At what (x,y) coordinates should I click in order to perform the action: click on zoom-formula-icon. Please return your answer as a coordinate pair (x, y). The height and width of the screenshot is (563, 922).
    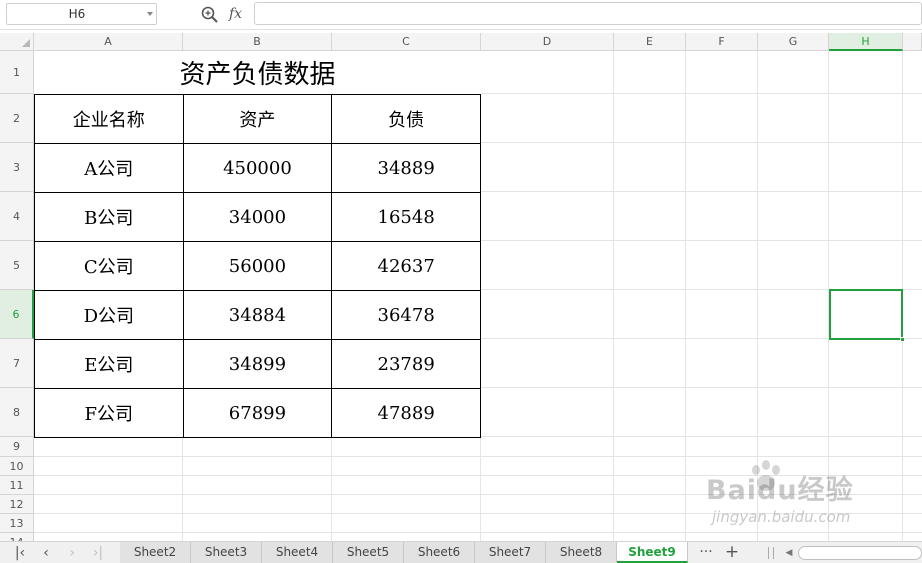
    Looking at the image, I should click on (210, 15).